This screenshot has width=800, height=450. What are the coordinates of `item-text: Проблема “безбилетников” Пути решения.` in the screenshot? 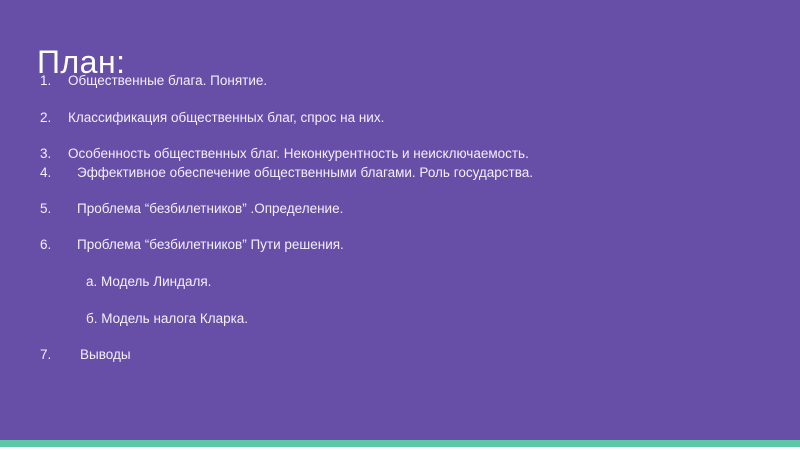 It's located at (210, 244).